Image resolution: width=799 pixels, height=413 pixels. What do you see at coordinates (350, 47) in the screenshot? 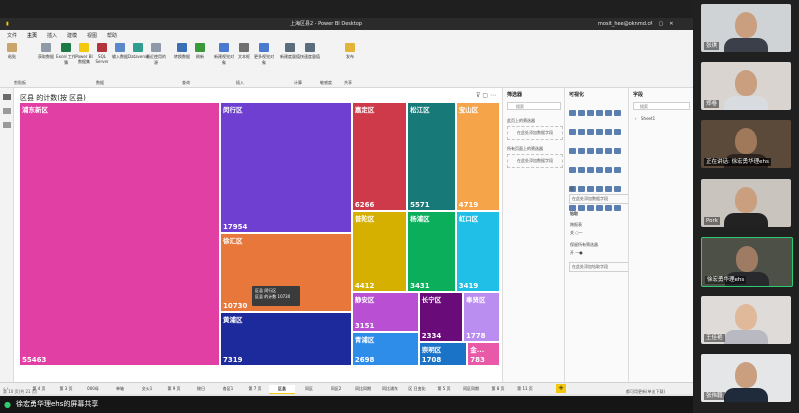
I see `publish-icon` at bounding box center [350, 47].